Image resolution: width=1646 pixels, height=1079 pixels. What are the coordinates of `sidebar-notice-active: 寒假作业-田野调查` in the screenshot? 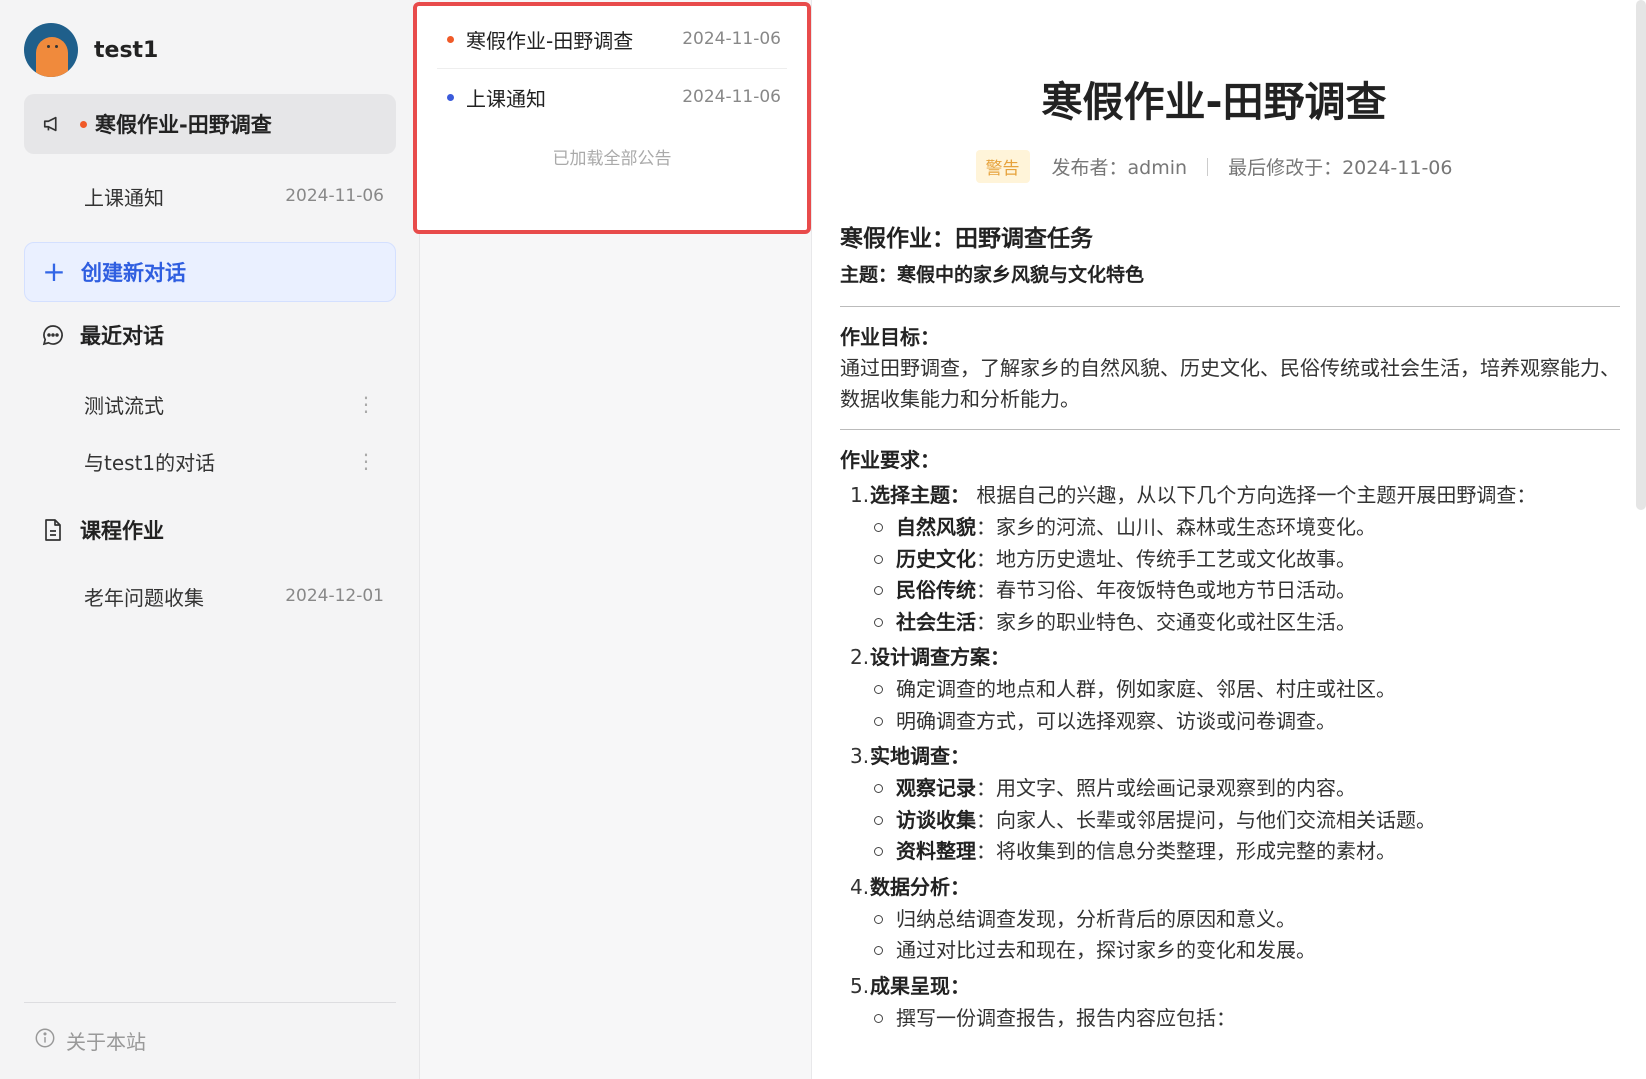 It's located at (210, 124).